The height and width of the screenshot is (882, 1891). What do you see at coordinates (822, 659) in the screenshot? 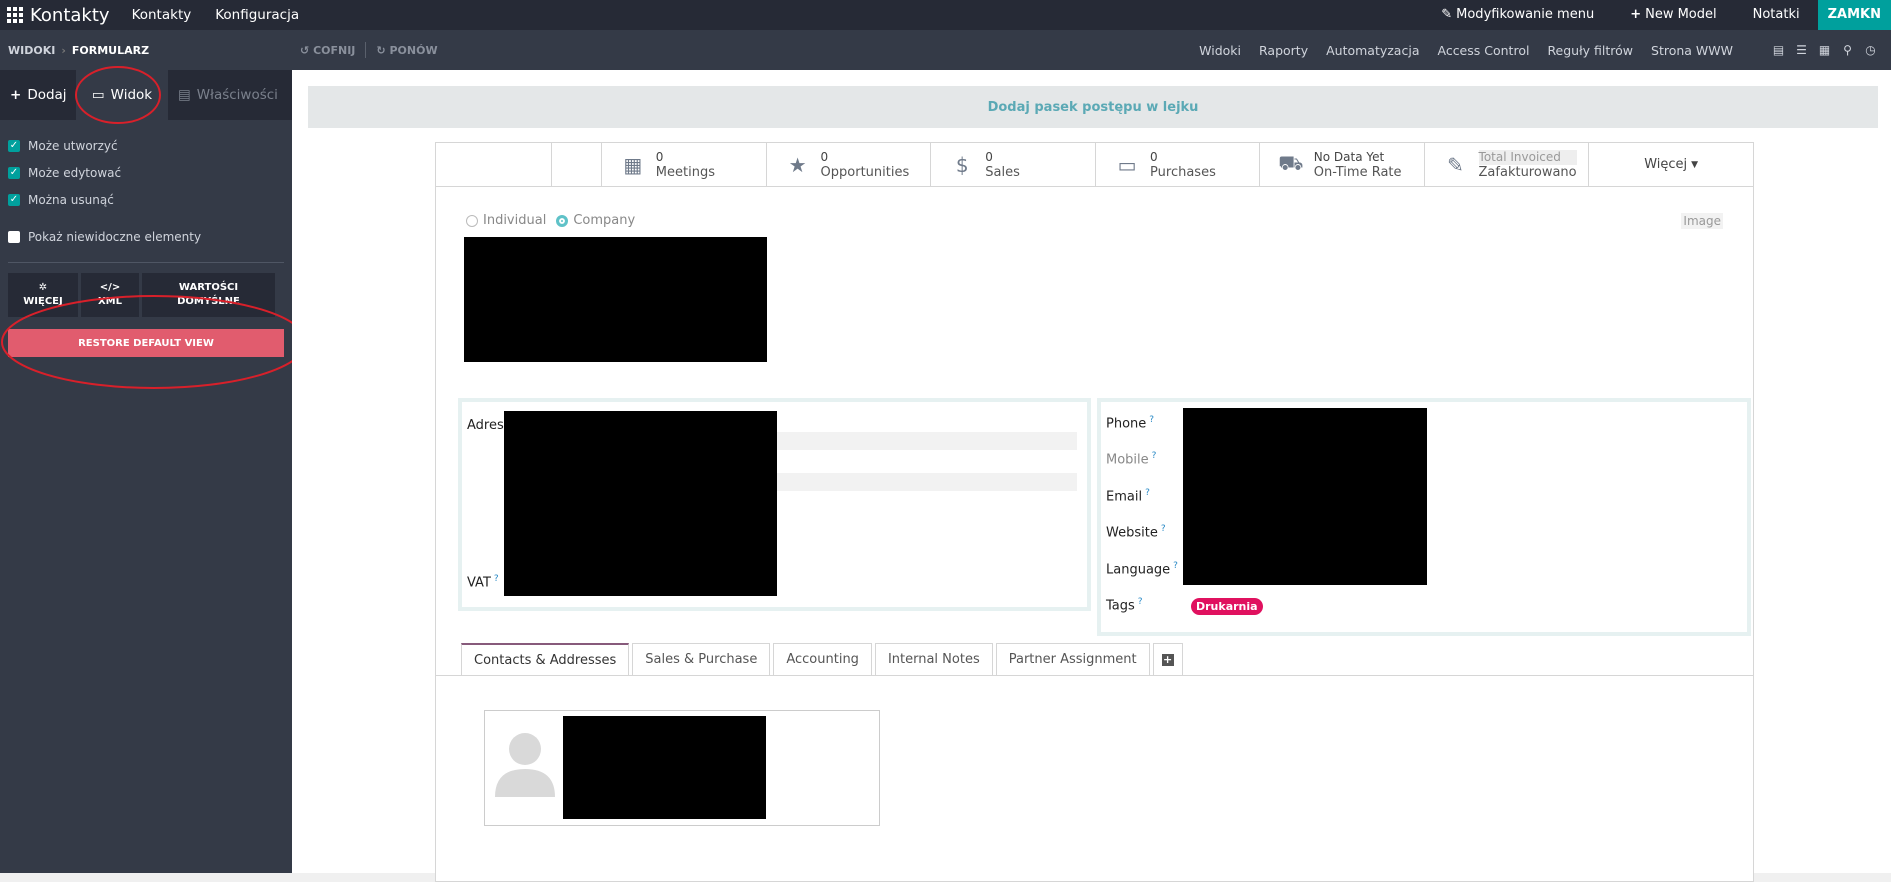
I see `tab-accounting: Accounting` at bounding box center [822, 659].